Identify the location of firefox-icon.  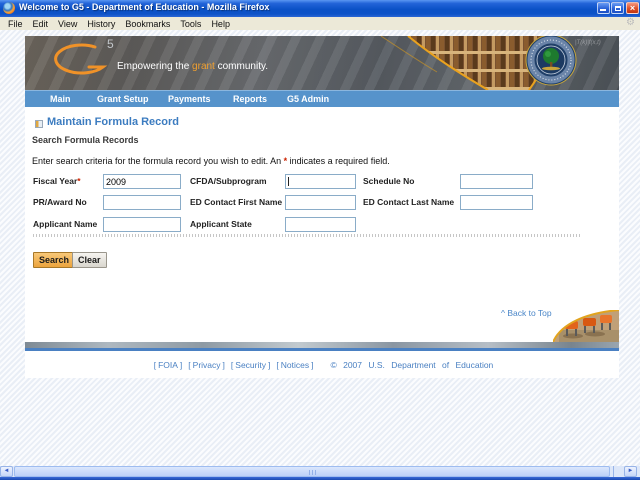
(9, 8).